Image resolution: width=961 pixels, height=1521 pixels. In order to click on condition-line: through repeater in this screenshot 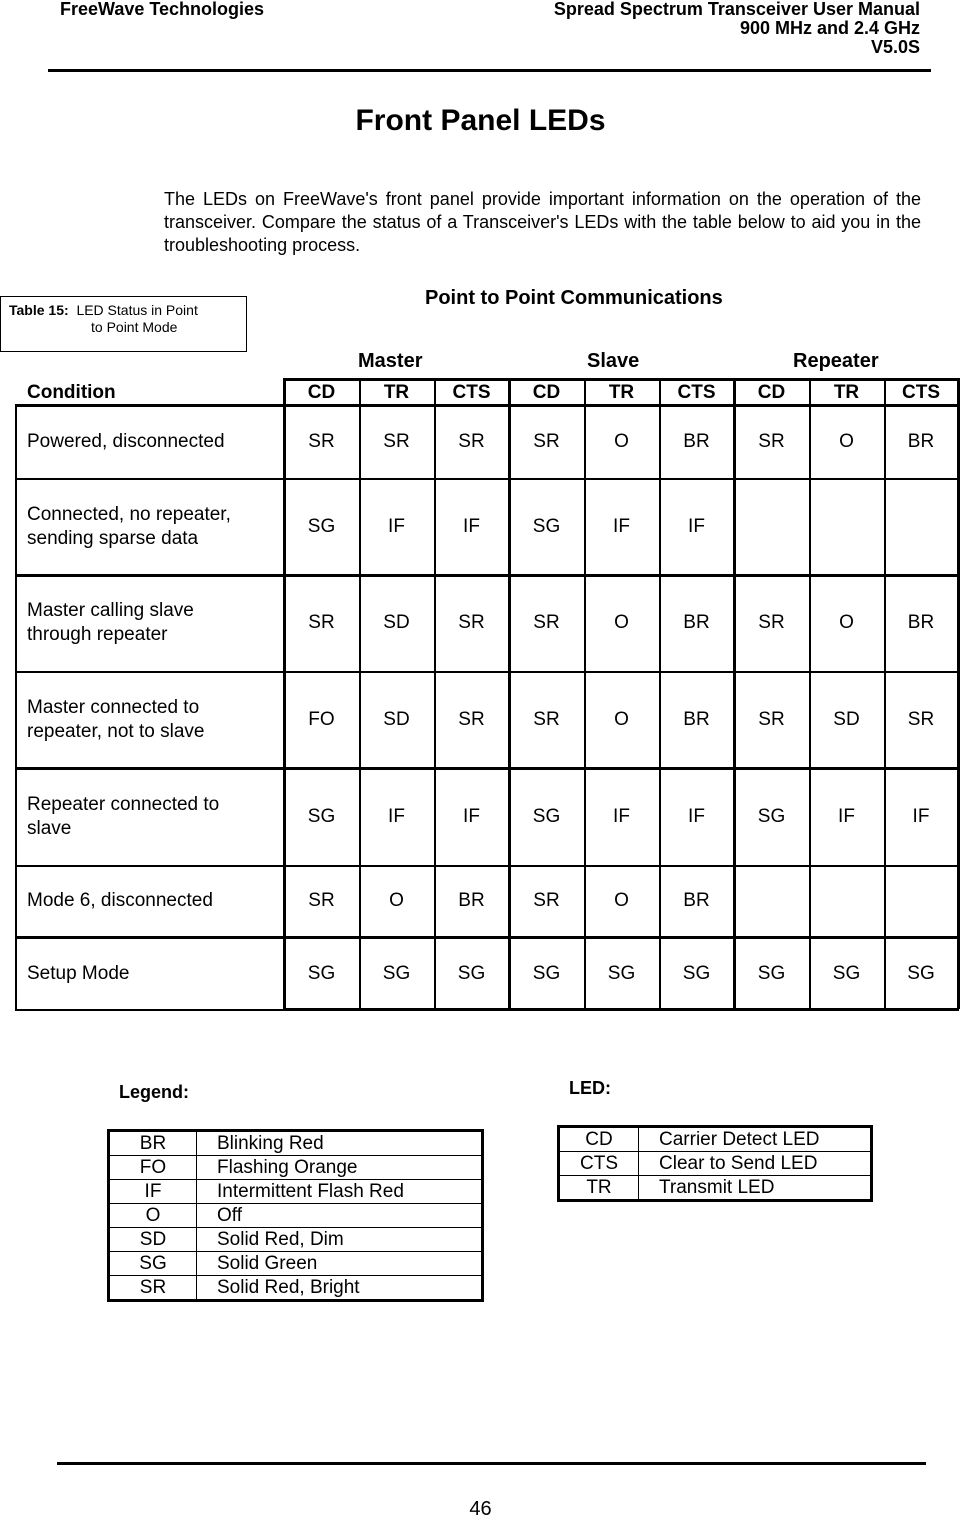, I will do `click(97, 634)`.